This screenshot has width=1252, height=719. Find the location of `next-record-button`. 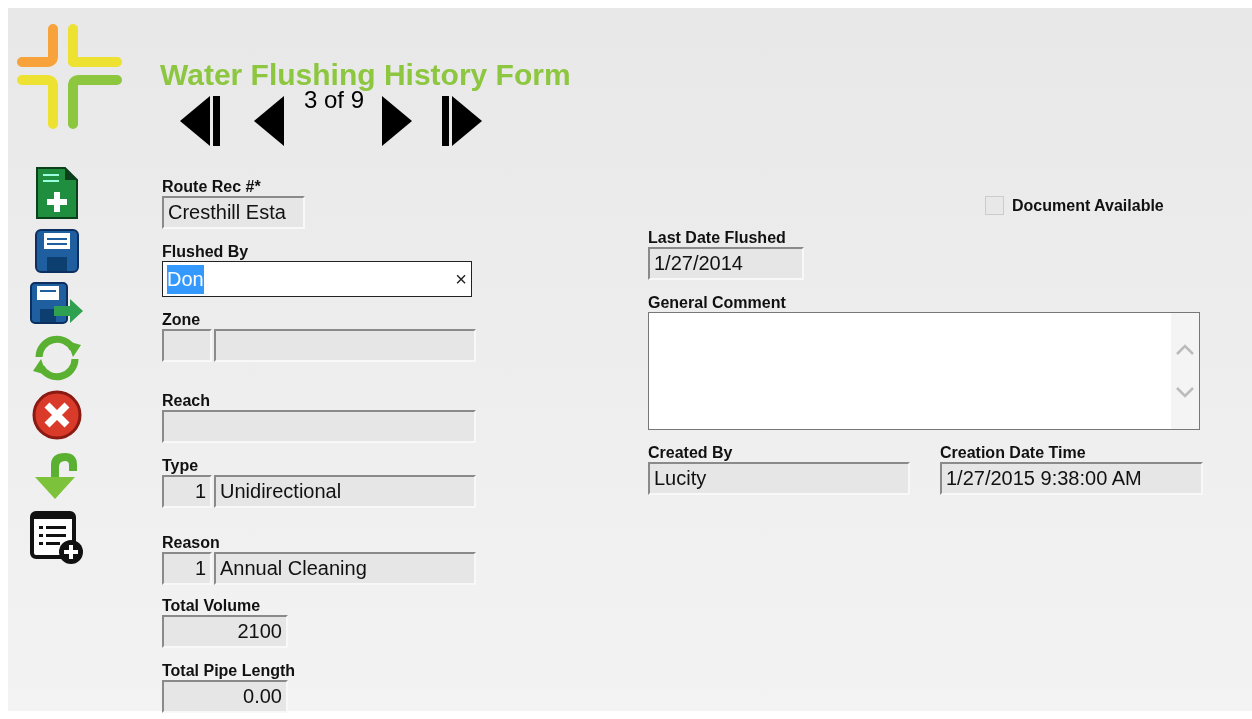

next-record-button is located at coordinates (397, 121).